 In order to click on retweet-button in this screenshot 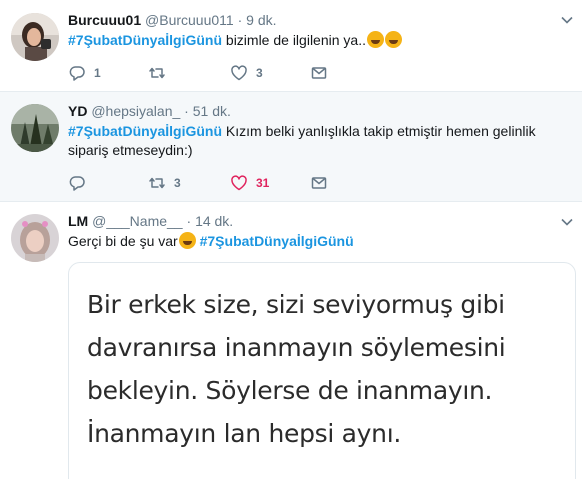, I will do `click(161, 73)`.